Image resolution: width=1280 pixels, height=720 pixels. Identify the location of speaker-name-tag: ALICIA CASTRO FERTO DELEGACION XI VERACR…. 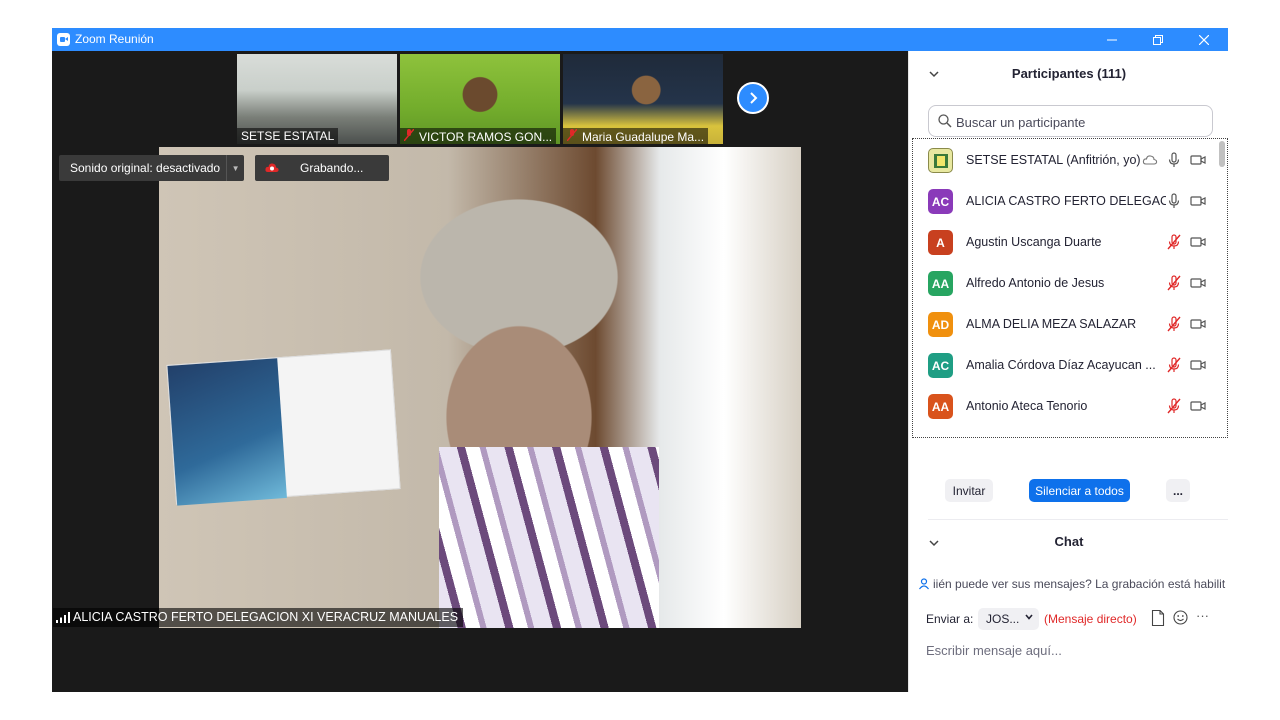
(258, 617).